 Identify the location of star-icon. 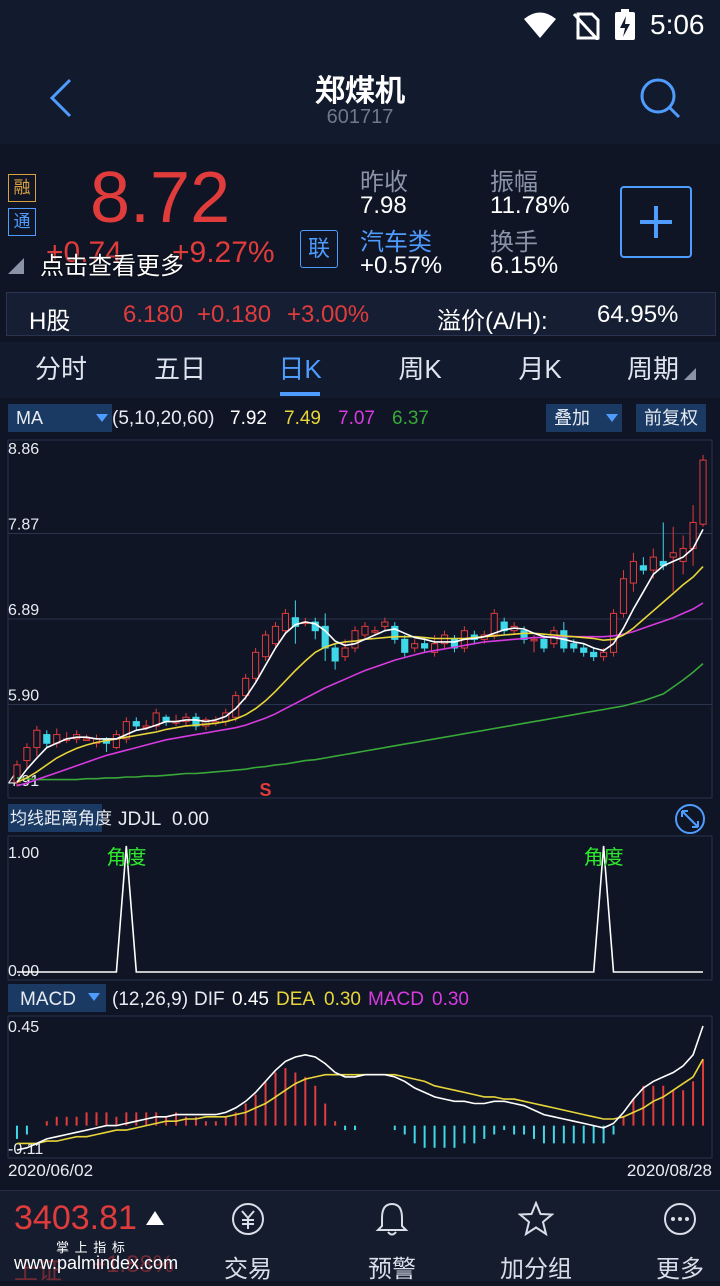
(536, 1219).